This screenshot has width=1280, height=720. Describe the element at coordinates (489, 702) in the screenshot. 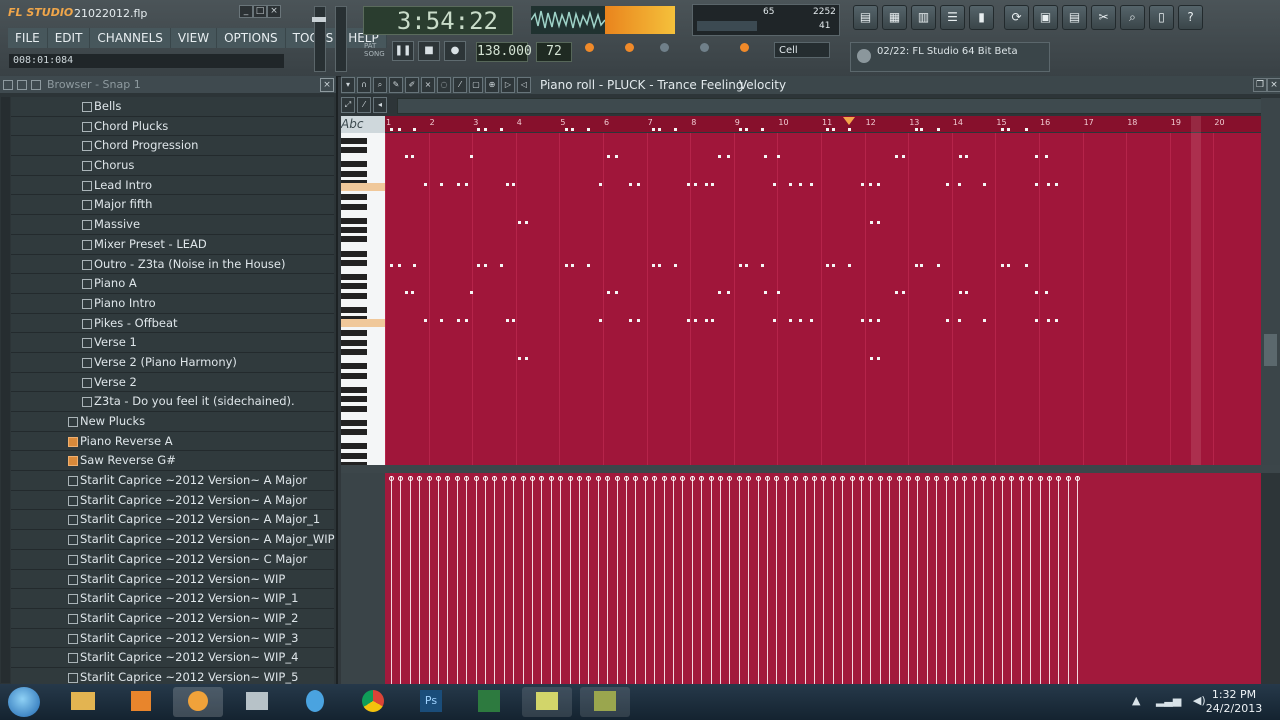

I see `taskbar-app-excel` at that location.